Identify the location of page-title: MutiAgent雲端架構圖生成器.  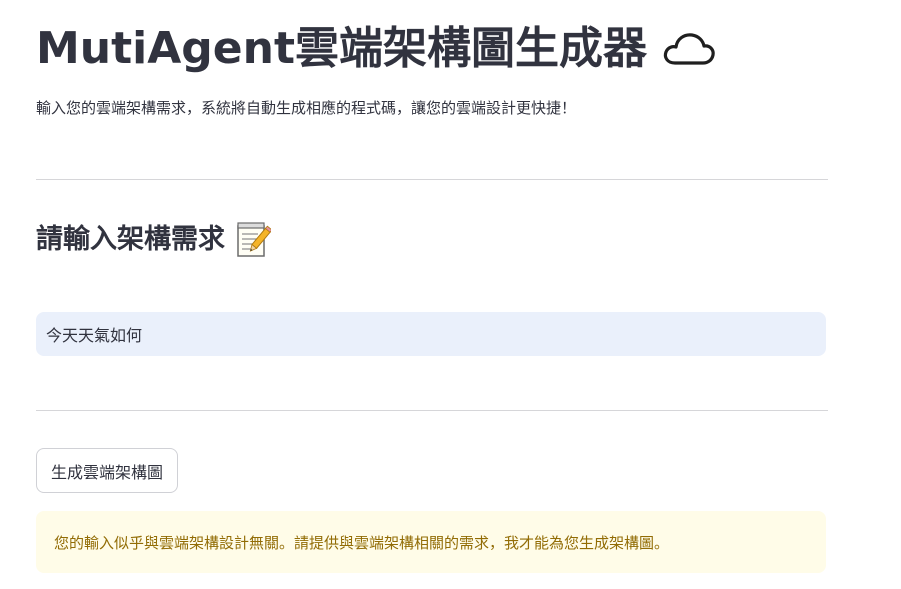
(341, 48).